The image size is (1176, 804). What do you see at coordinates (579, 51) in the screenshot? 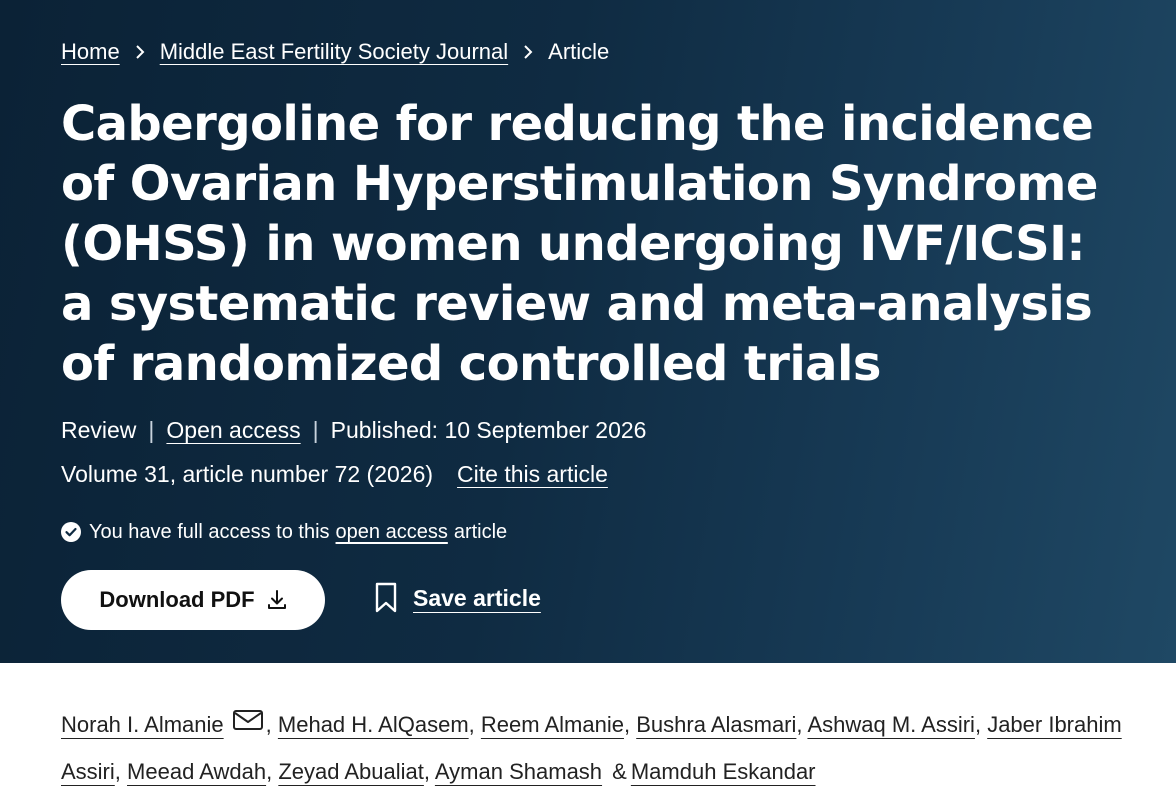
I see `breadcrumb-current: Article` at bounding box center [579, 51].